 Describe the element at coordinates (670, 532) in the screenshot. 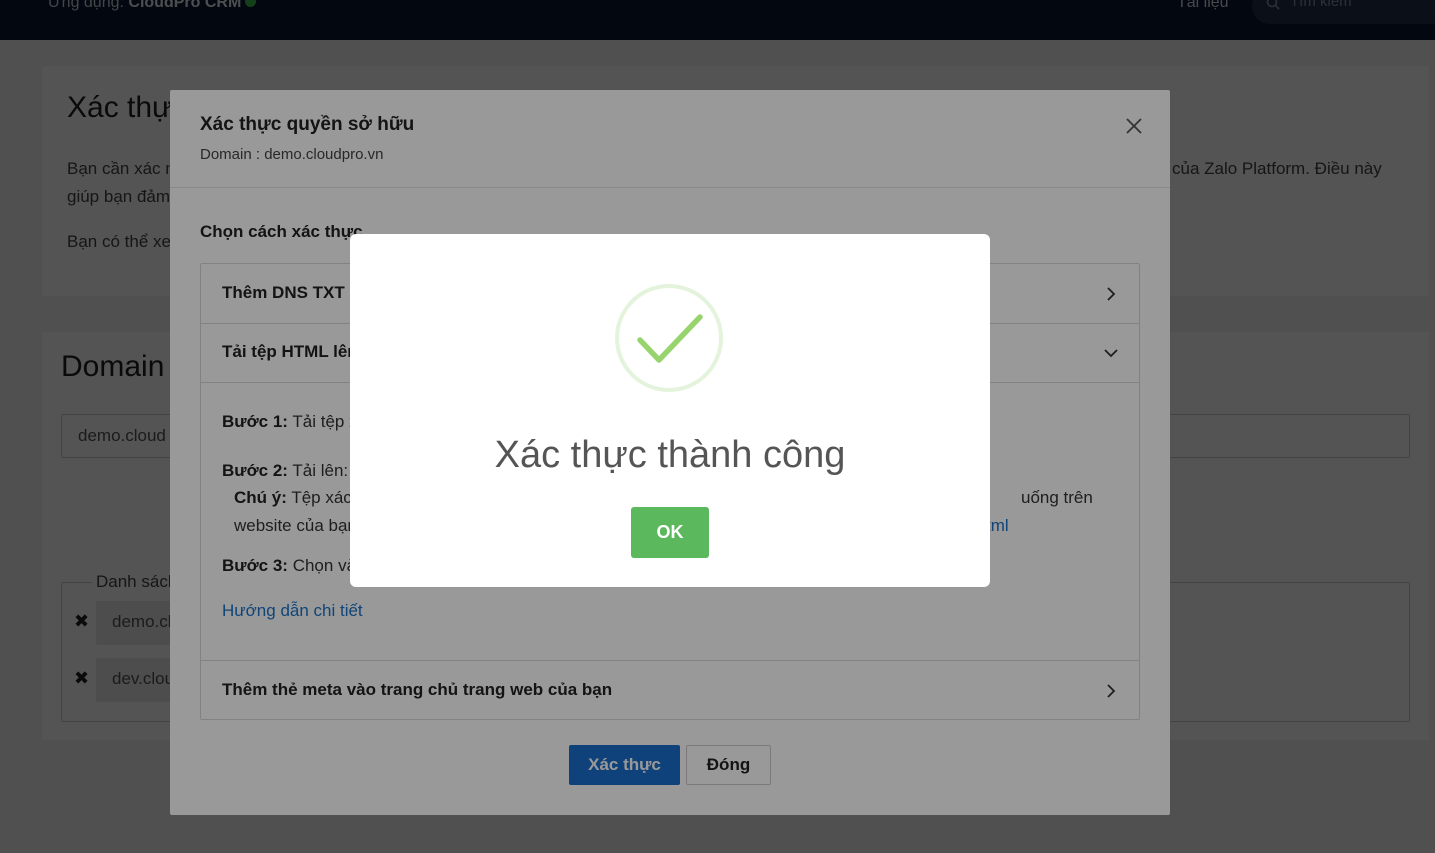

I see `ok-button: OK` at that location.